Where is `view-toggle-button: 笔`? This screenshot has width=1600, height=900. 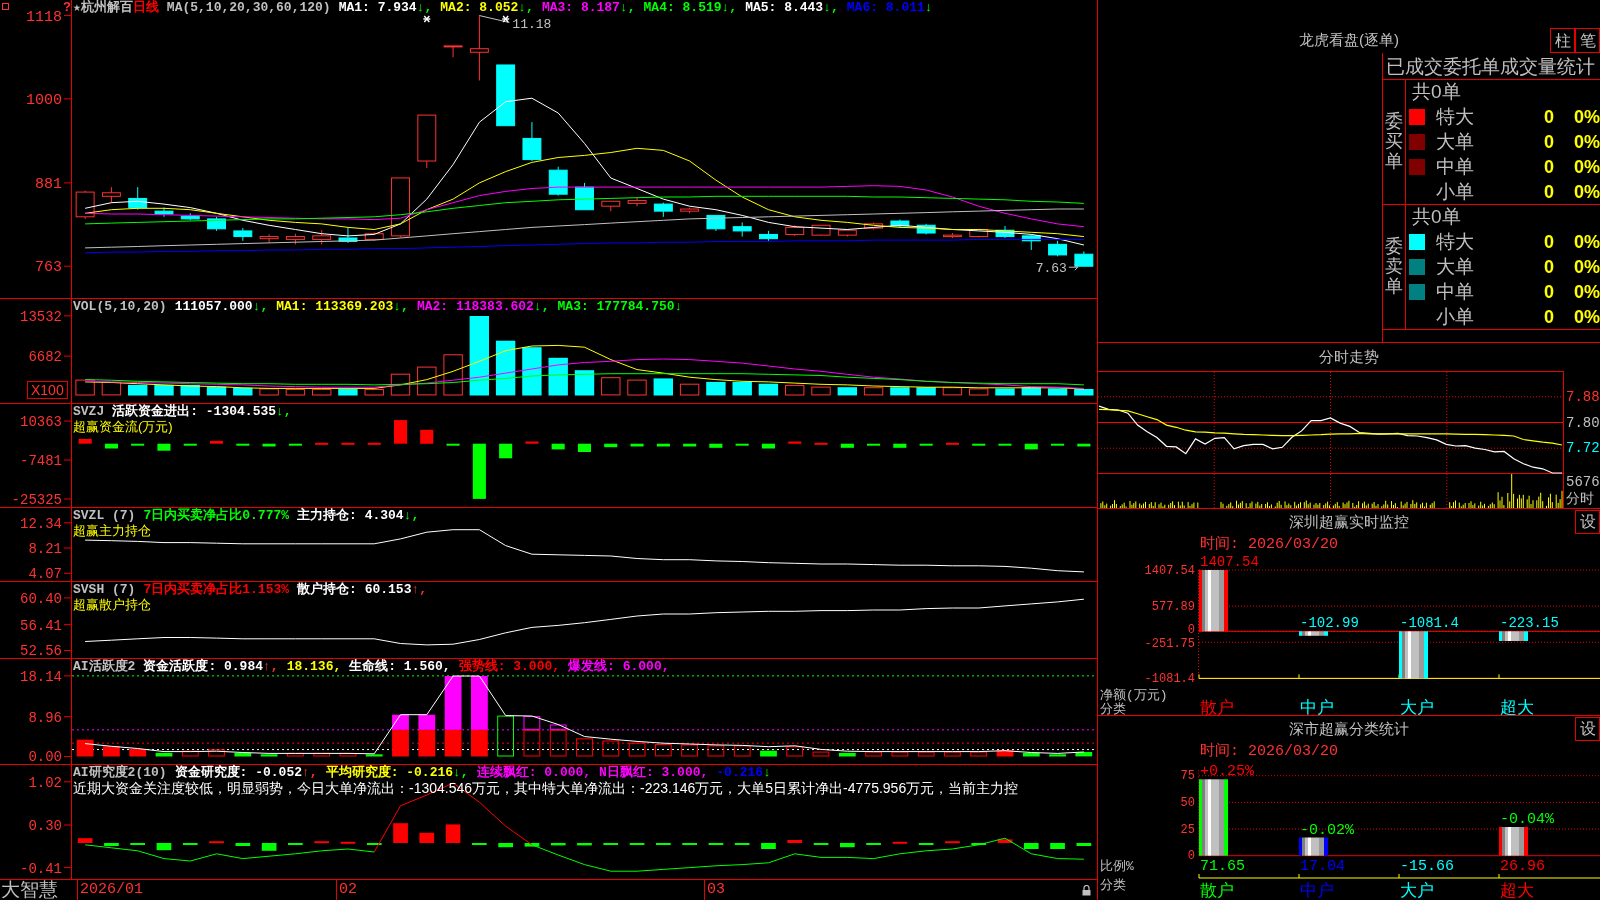
view-toggle-button: 笔 is located at coordinates (1587, 40).